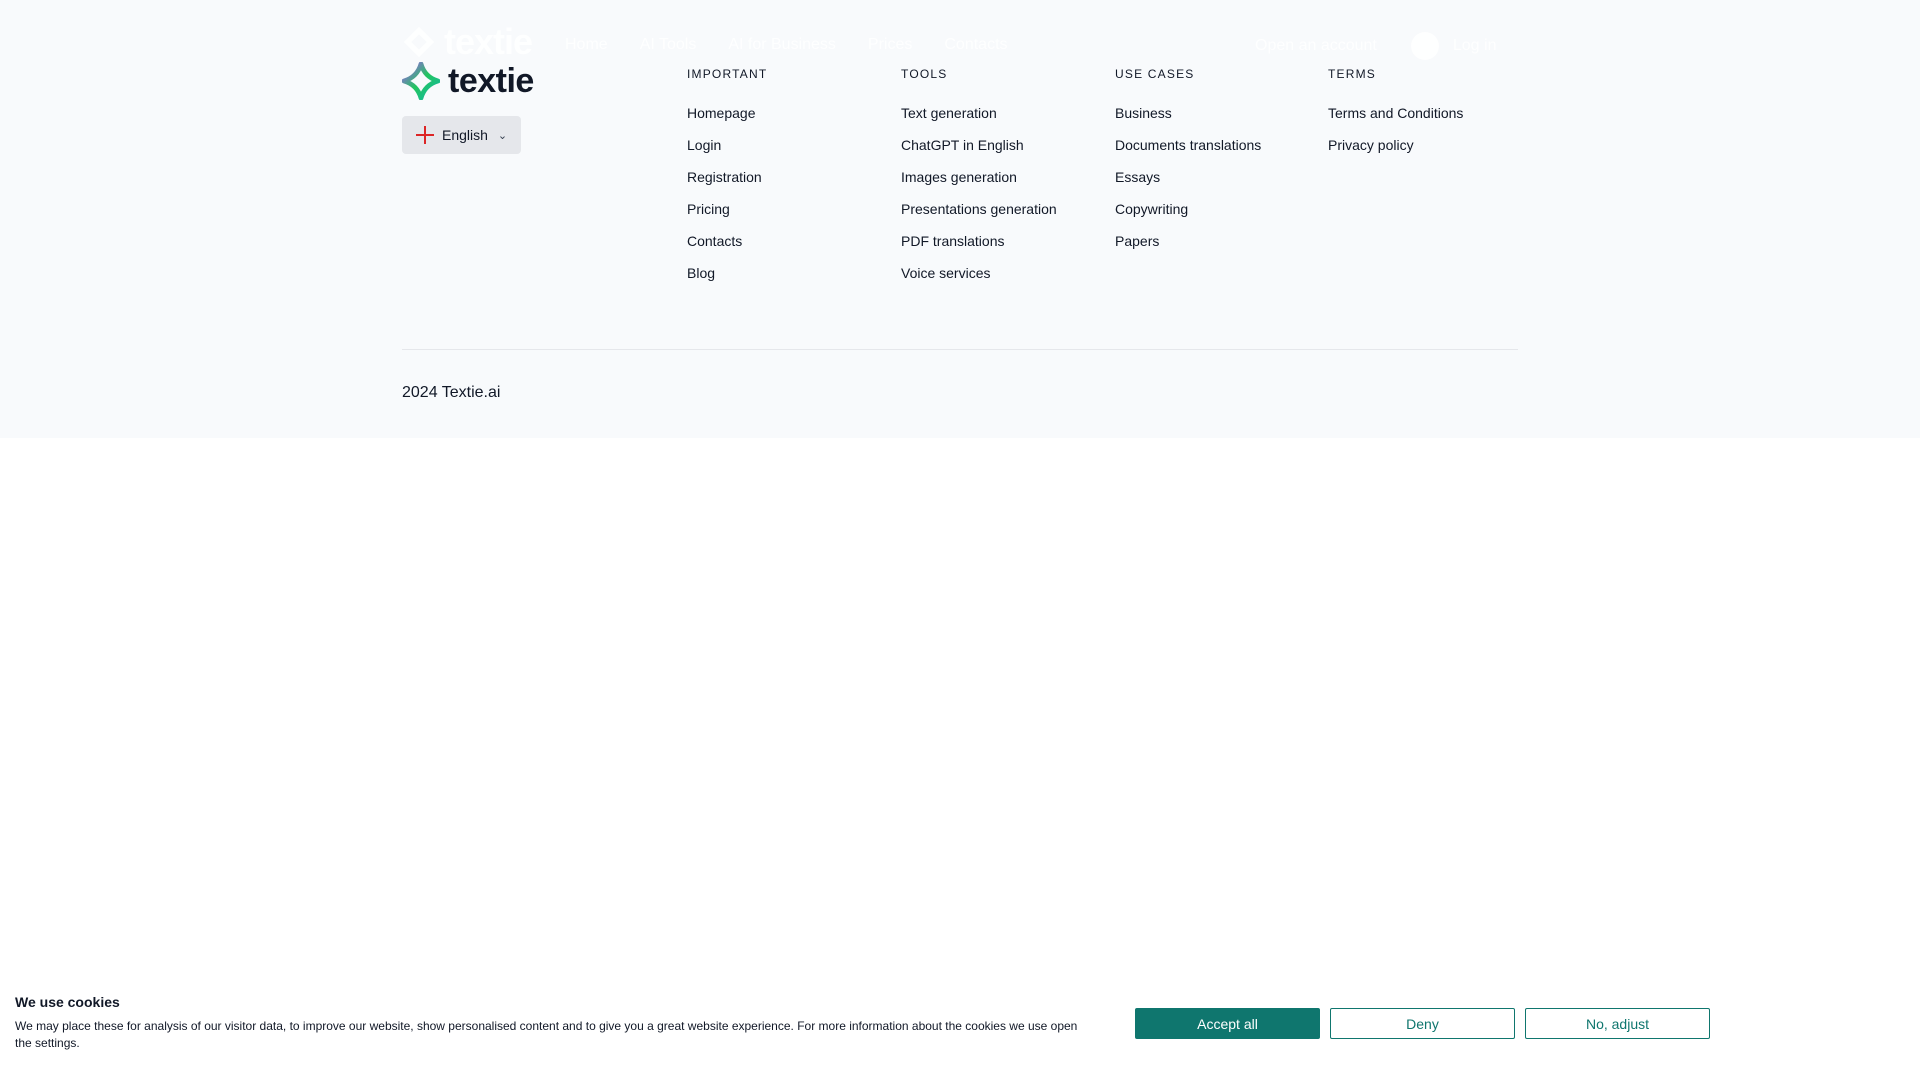  I want to click on footer-link-copywriting: Copywriting, so click(1151, 209).